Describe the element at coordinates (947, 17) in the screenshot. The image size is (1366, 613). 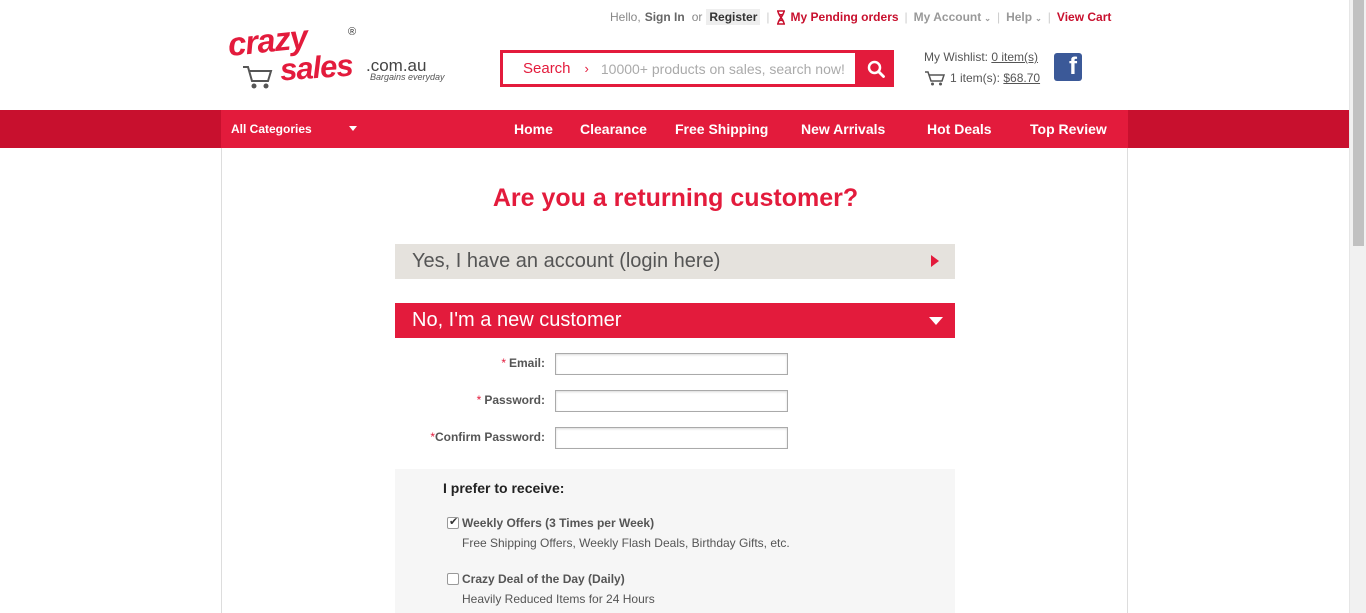
I see `my-account-label: My Account` at that location.